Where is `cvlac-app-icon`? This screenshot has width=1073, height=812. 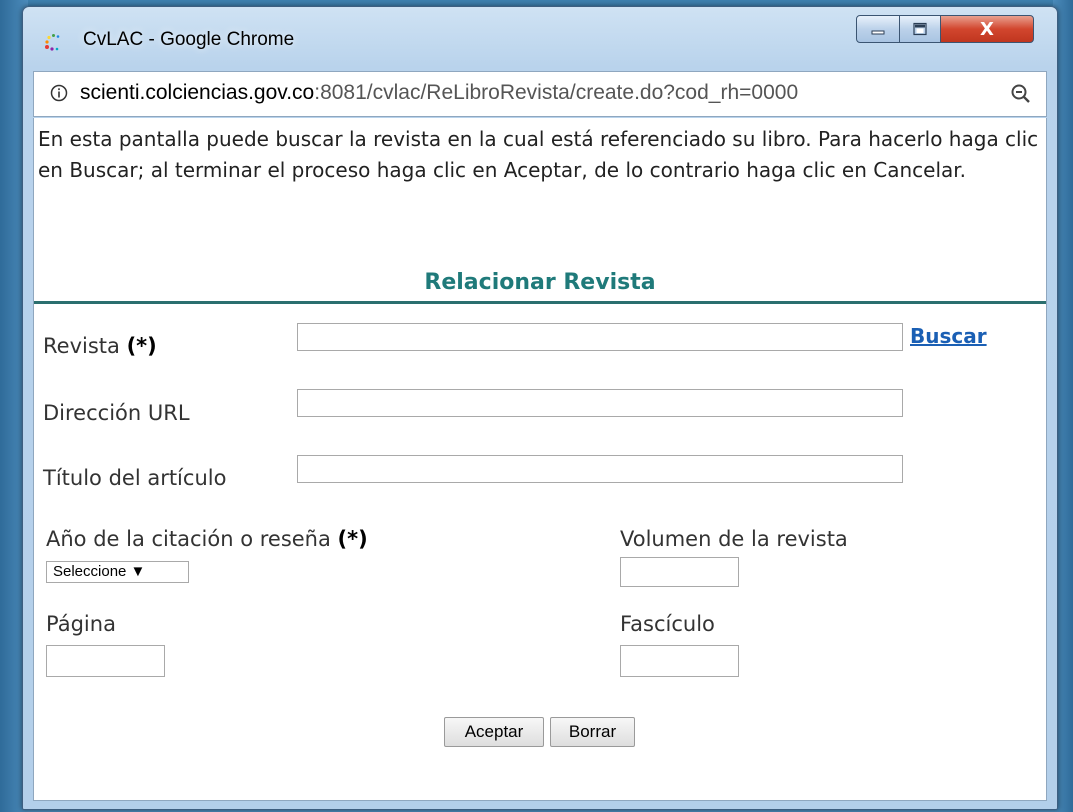 cvlac-app-icon is located at coordinates (52, 42).